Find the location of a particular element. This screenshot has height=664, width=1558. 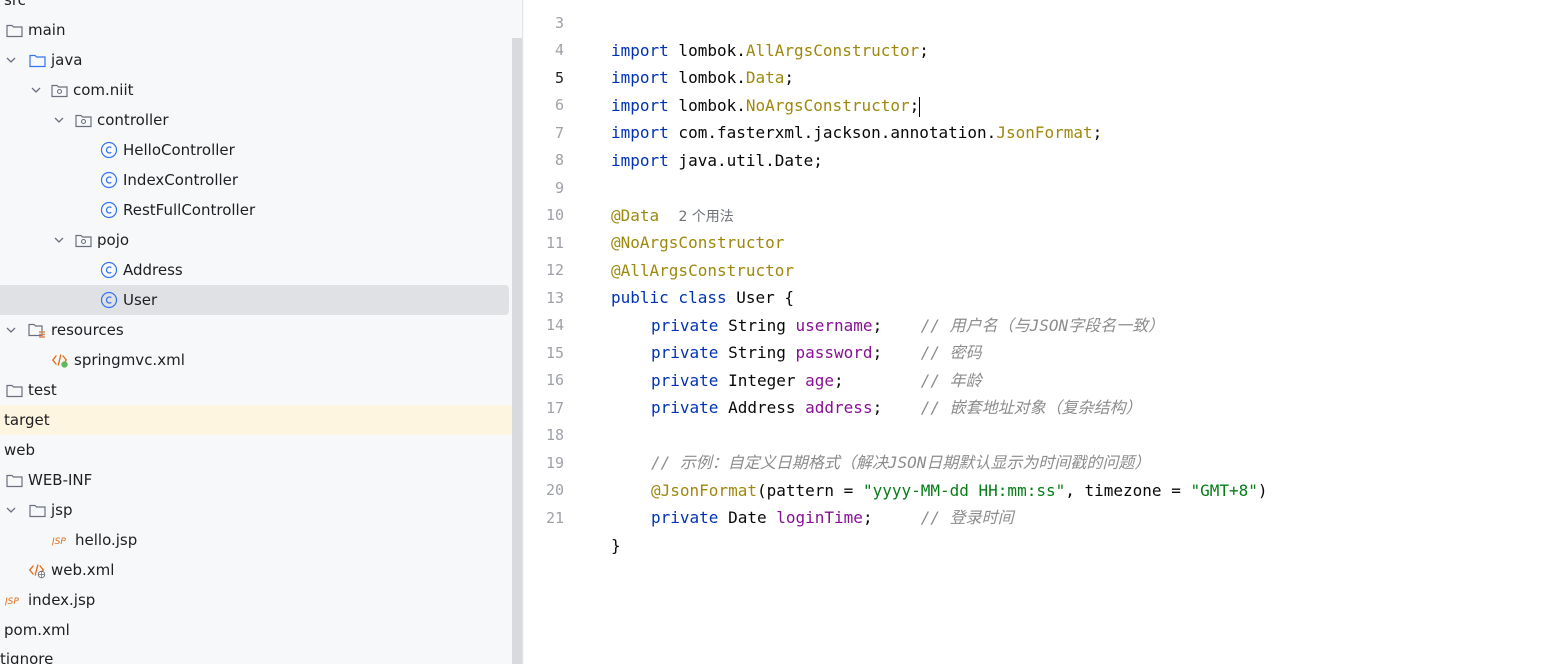

tree-item-label: springmvc.xml is located at coordinates (129, 360).